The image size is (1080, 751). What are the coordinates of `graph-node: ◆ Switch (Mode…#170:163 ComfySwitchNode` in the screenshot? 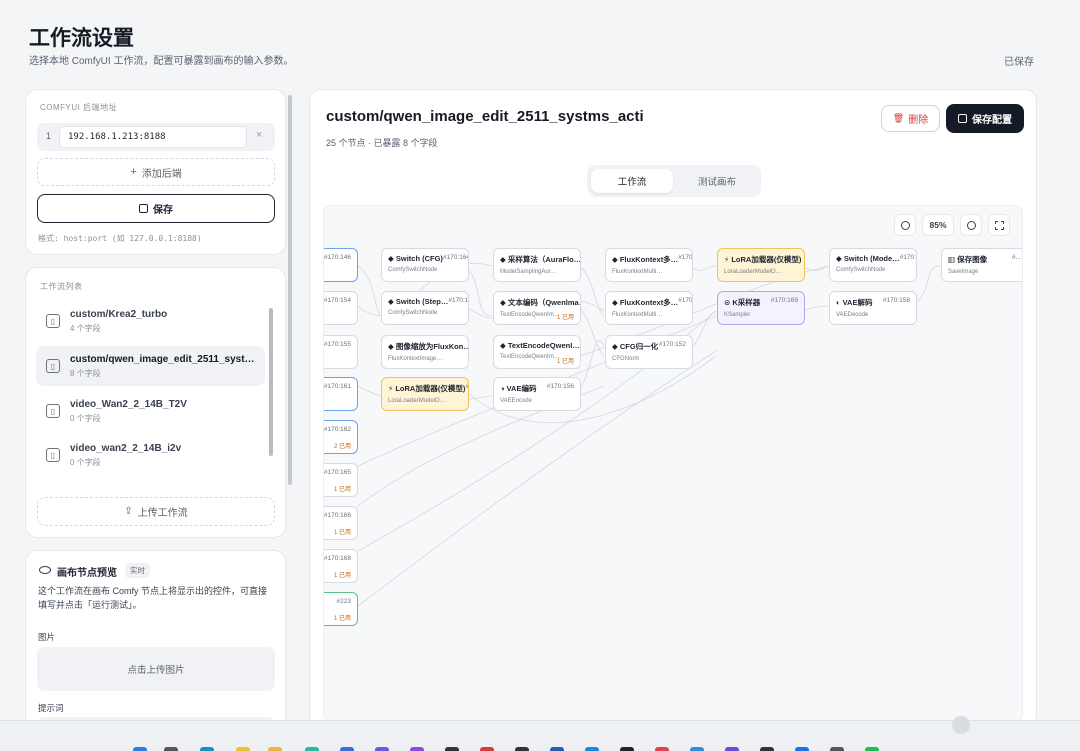 It's located at (873, 265).